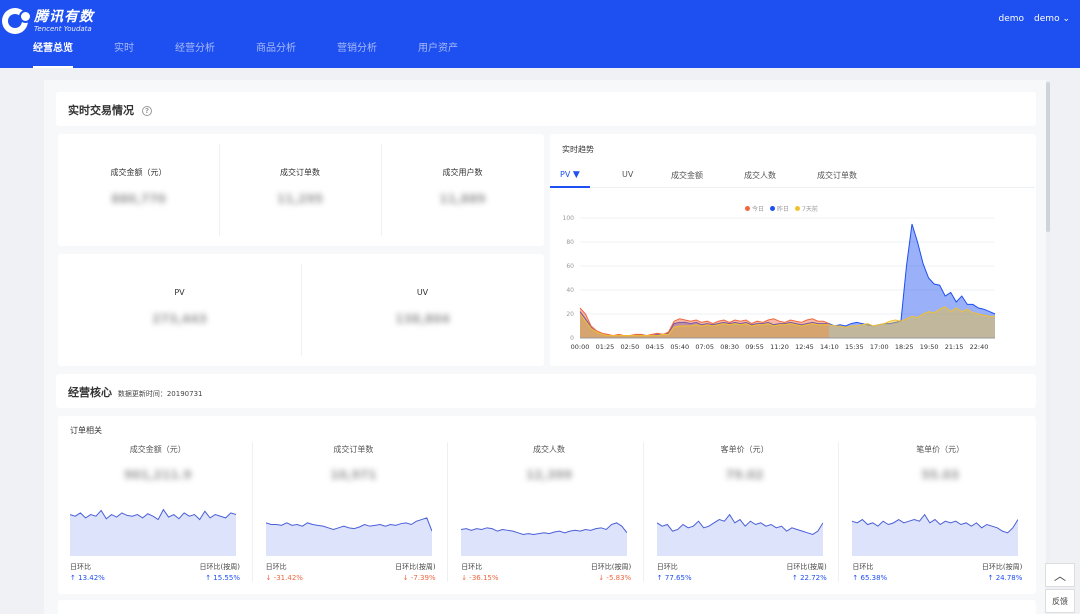 The height and width of the screenshot is (614, 1080). Describe the element at coordinates (301, 310) in the screenshot. I see `kpi-bottom-card: PV 273,443 UV 138,804` at that location.